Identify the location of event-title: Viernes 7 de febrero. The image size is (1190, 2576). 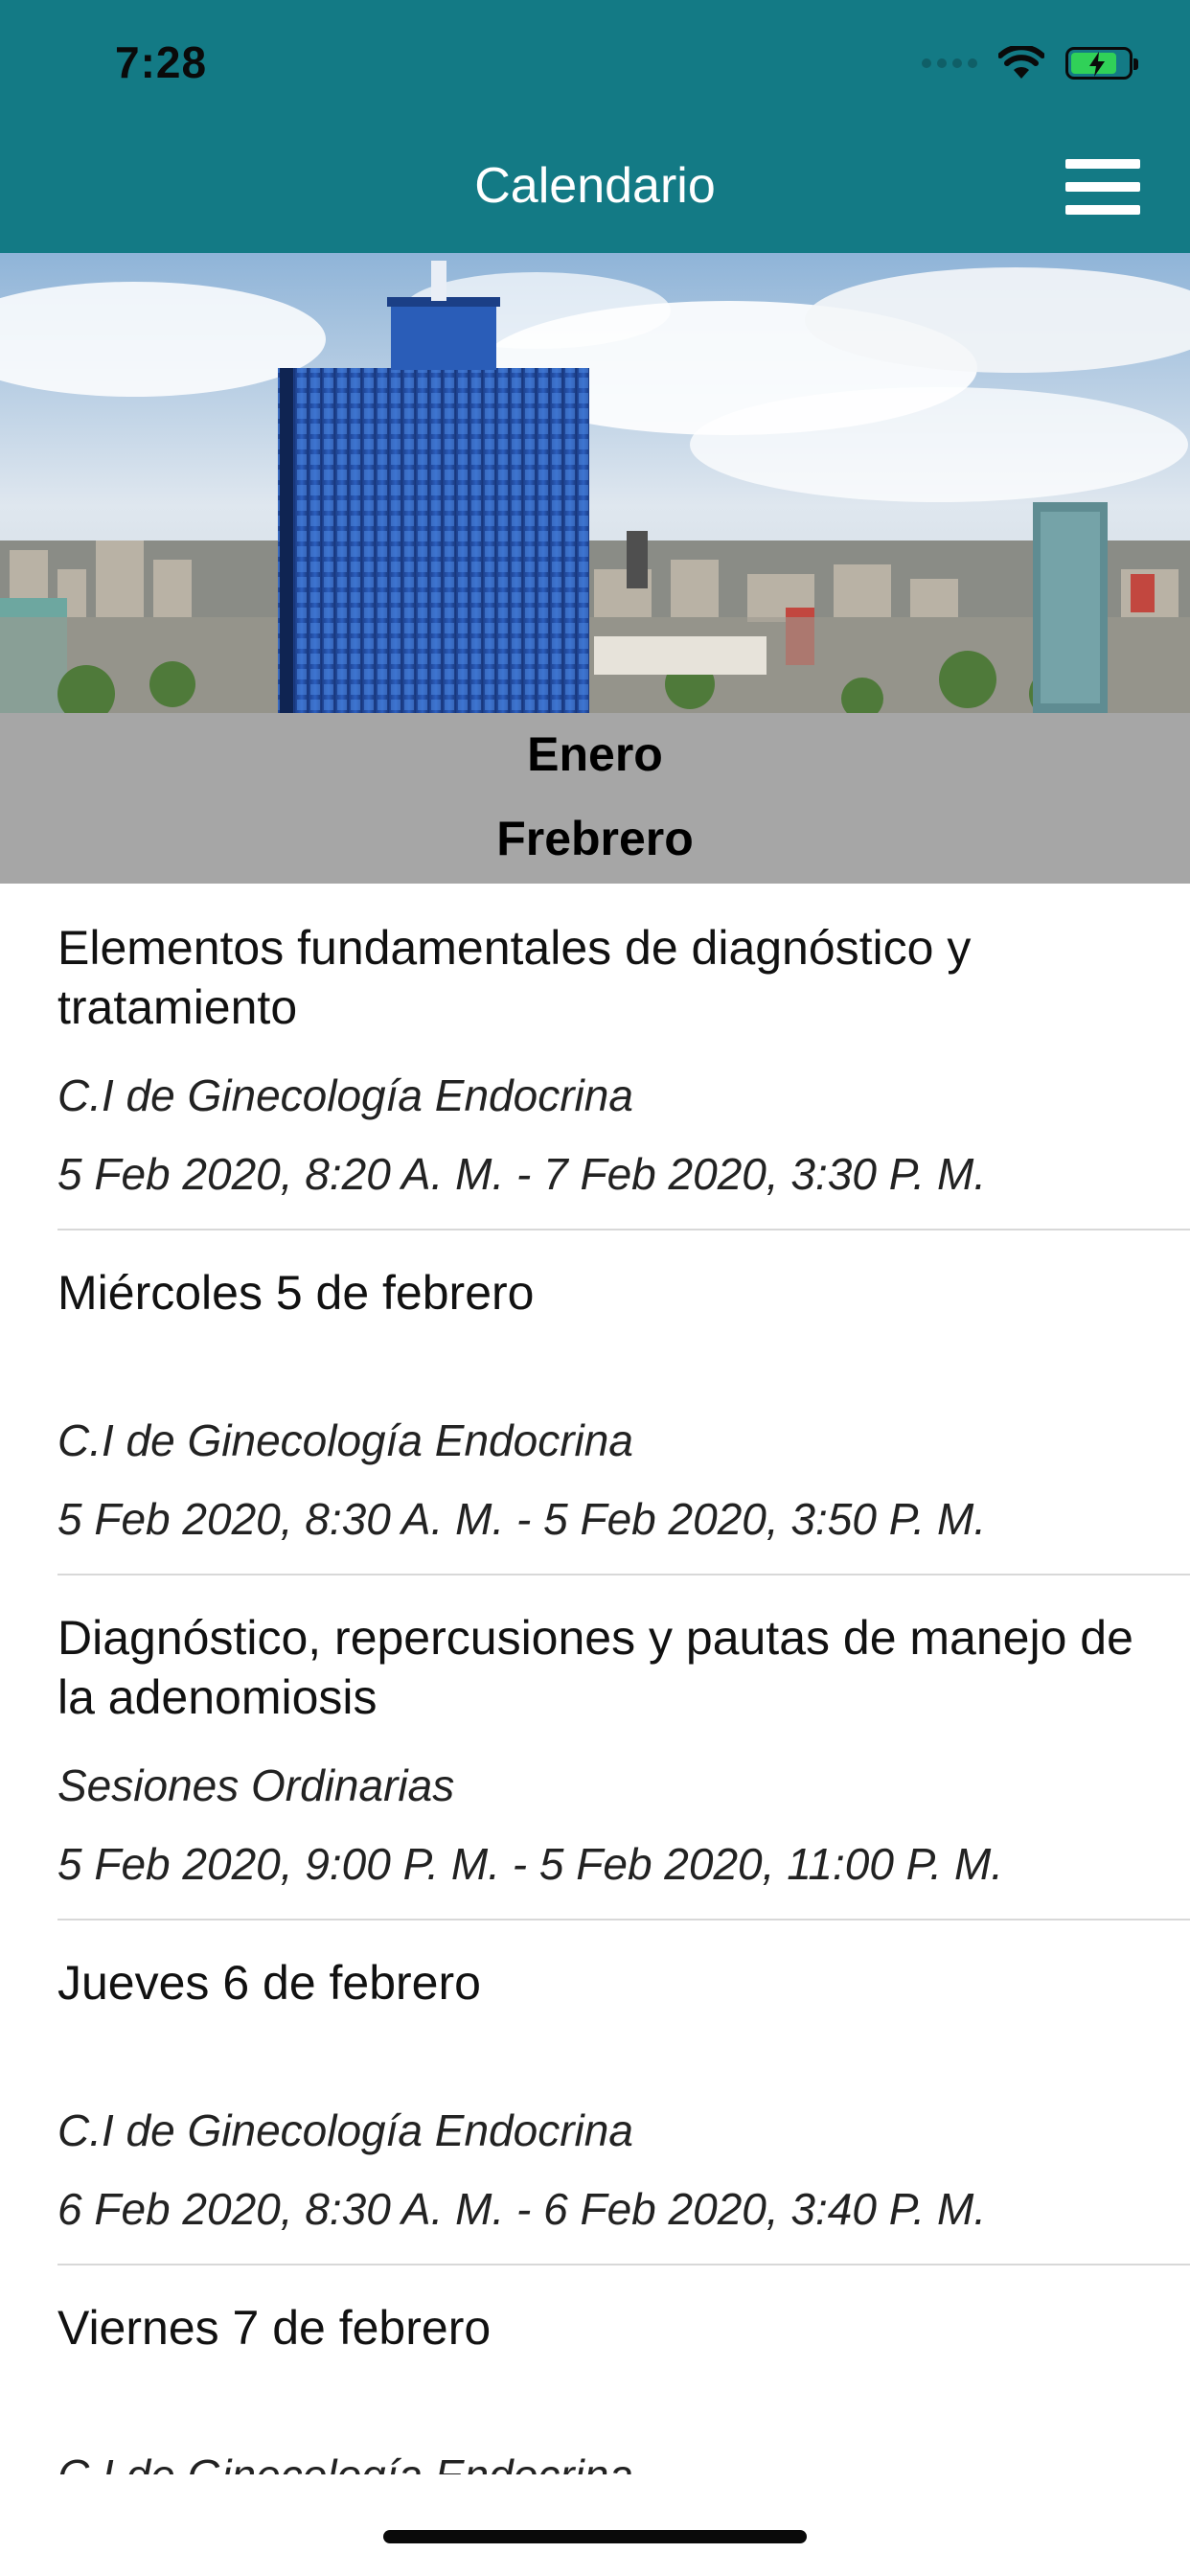
(274, 2328).